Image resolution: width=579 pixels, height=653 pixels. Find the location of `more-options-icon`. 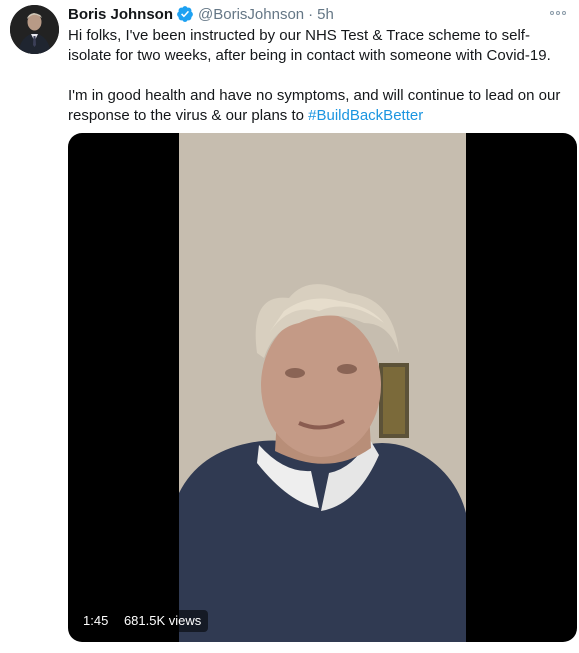

more-options-icon is located at coordinates (558, 13).